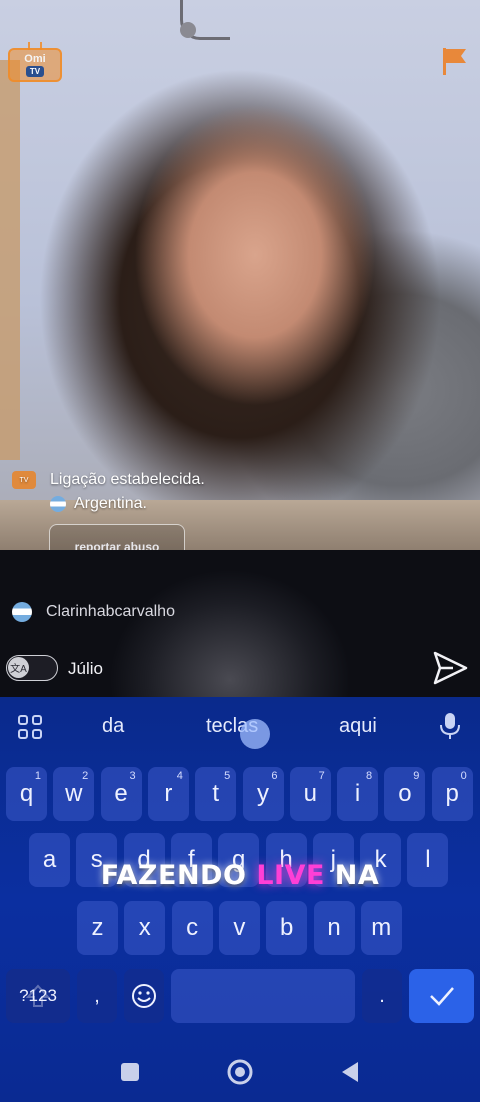  What do you see at coordinates (37, 776) in the screenshot?
I see `key-q-hint: 1` at bounding box center [37, 776].